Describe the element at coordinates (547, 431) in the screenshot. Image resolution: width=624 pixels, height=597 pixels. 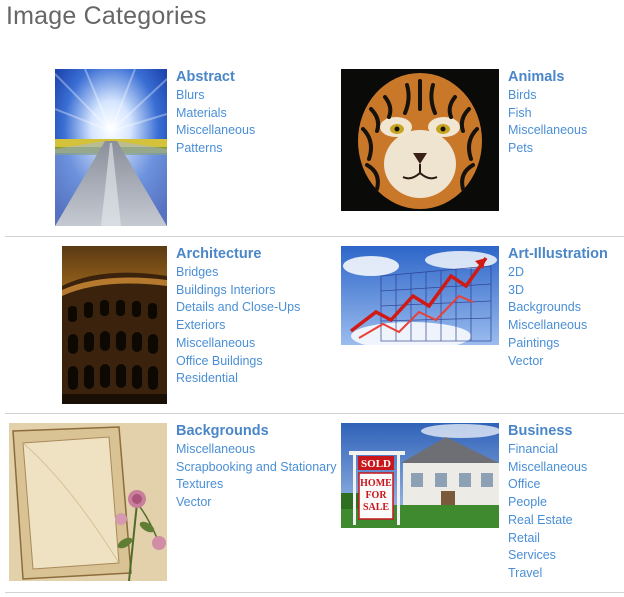
I see `category-title-business: Business` at that location.